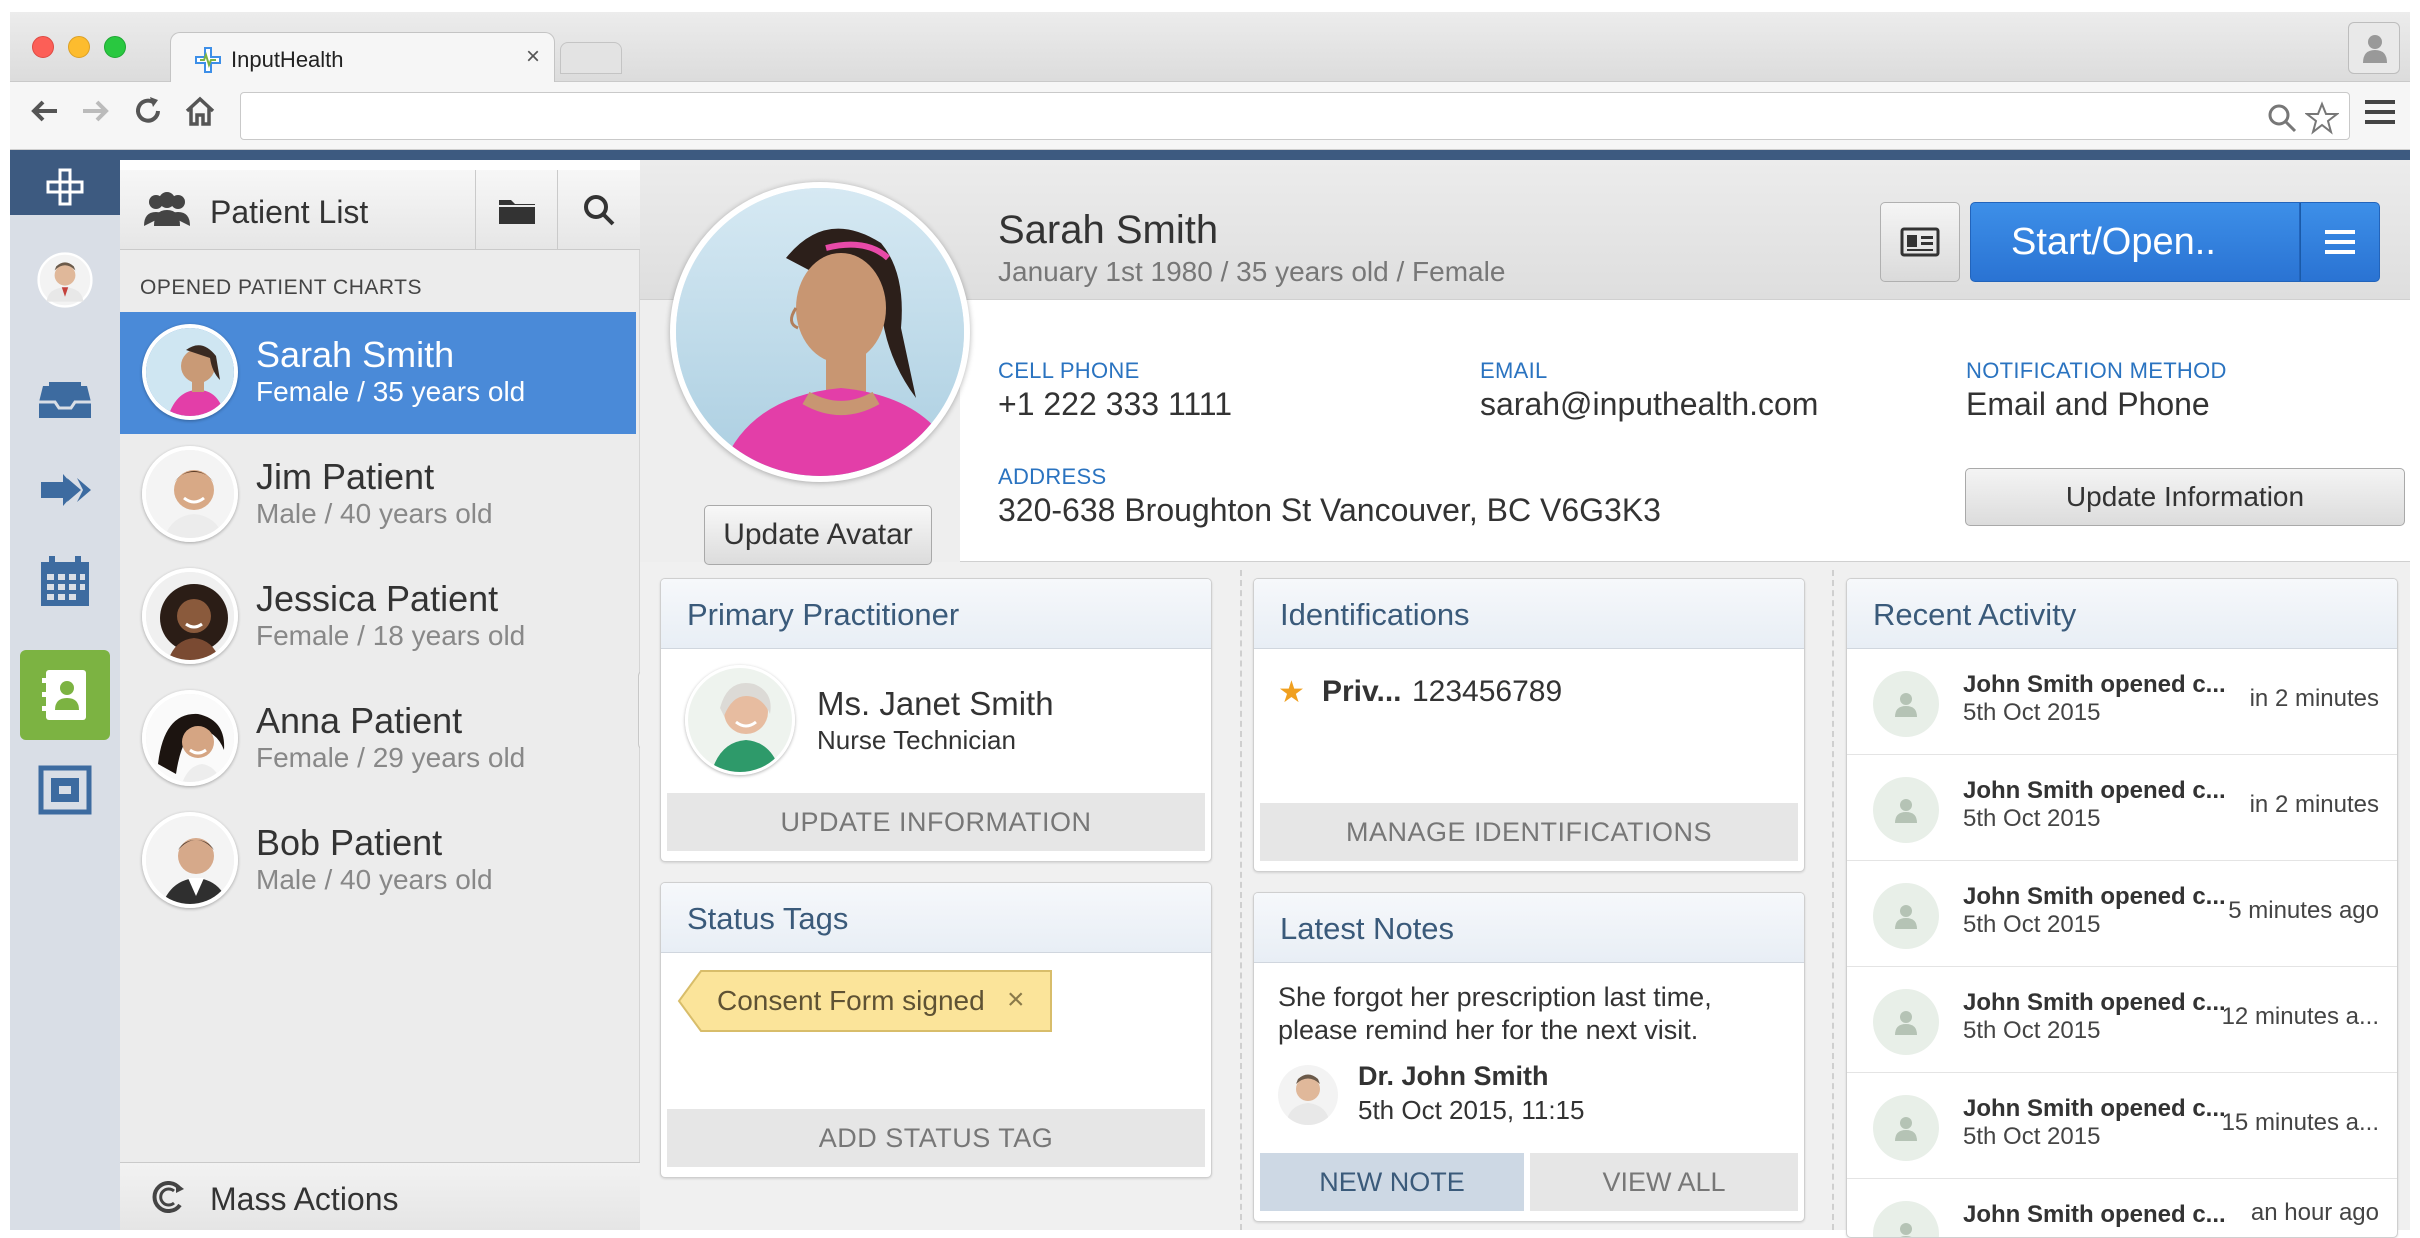 This screenshot has height=1238, width=2420. I want to click on activity-time: in 2 minutes, so click(2314, 698).